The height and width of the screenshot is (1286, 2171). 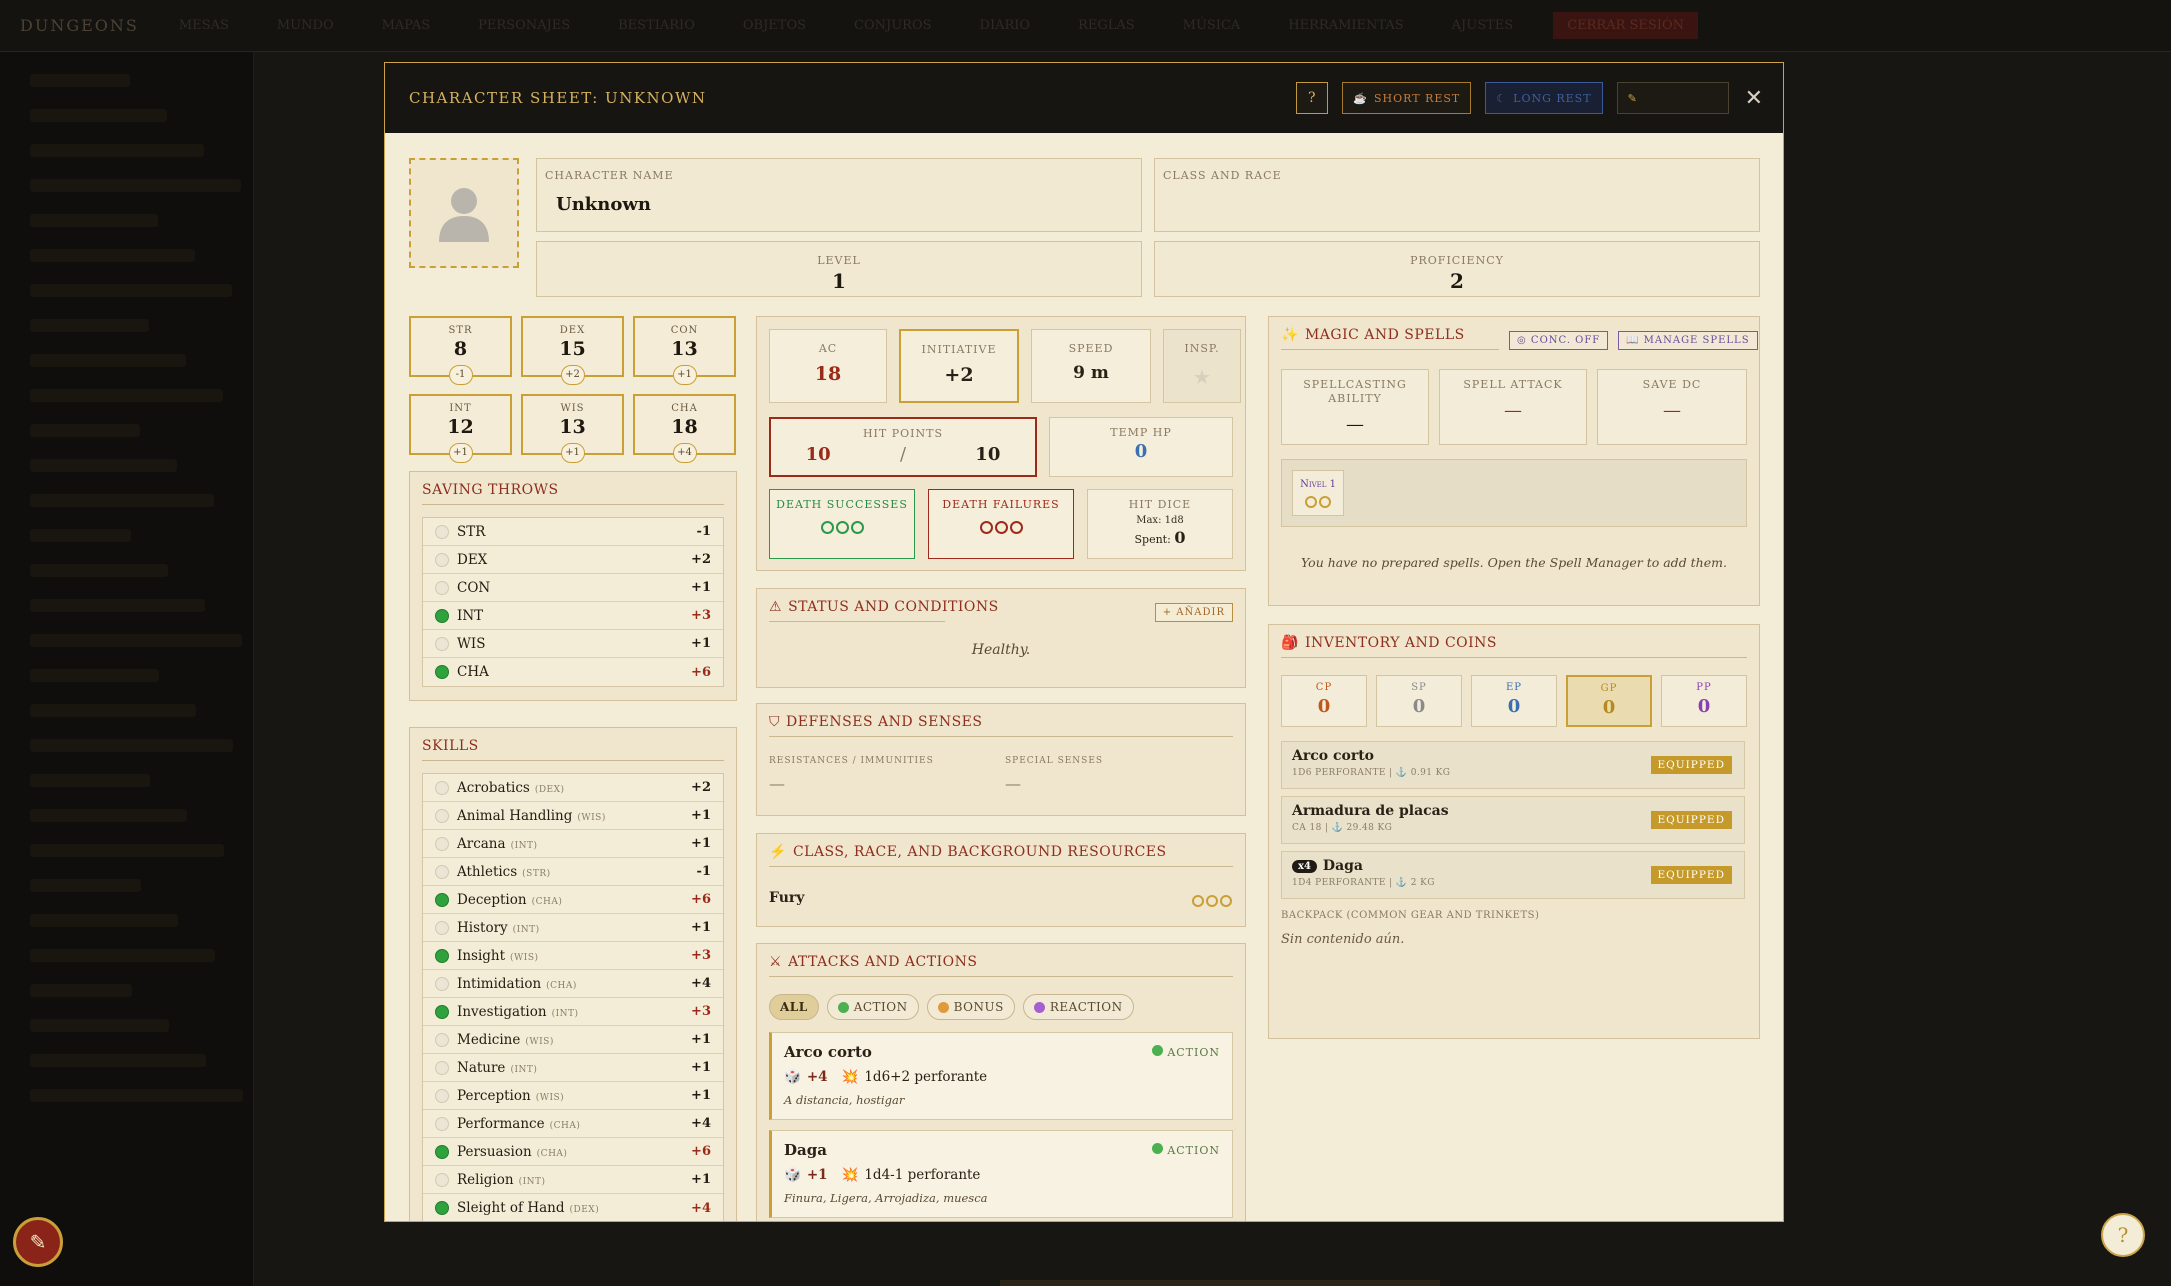 What do you see at coordinates (1704, 701) in the screenshot?
I see `coin-pp: PP 0` at bounding box center [1704, 701].